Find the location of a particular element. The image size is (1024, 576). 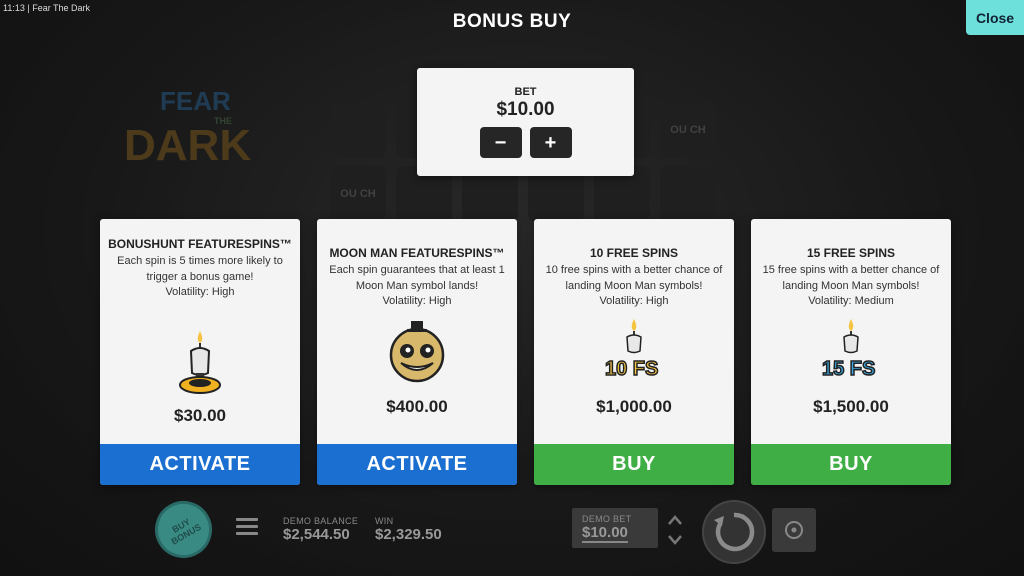

demo-bet: DEMO BET $10.00 is located at coordinates (615, 528).